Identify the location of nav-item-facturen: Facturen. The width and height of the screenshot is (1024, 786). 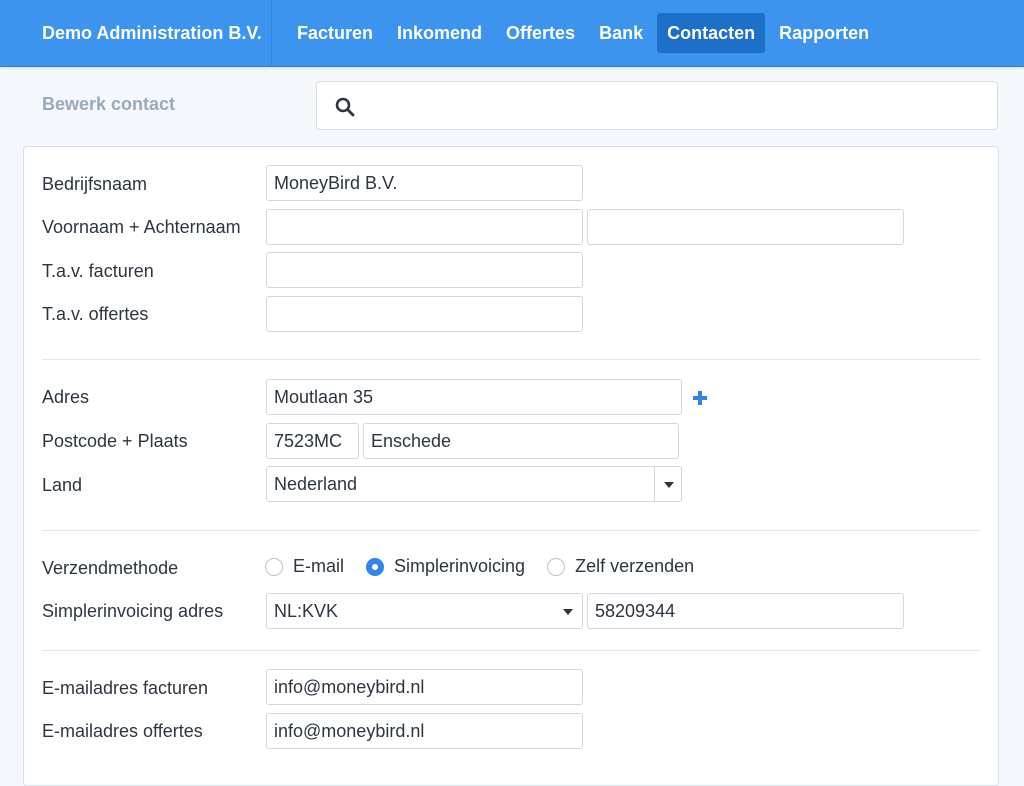
(335, 33).